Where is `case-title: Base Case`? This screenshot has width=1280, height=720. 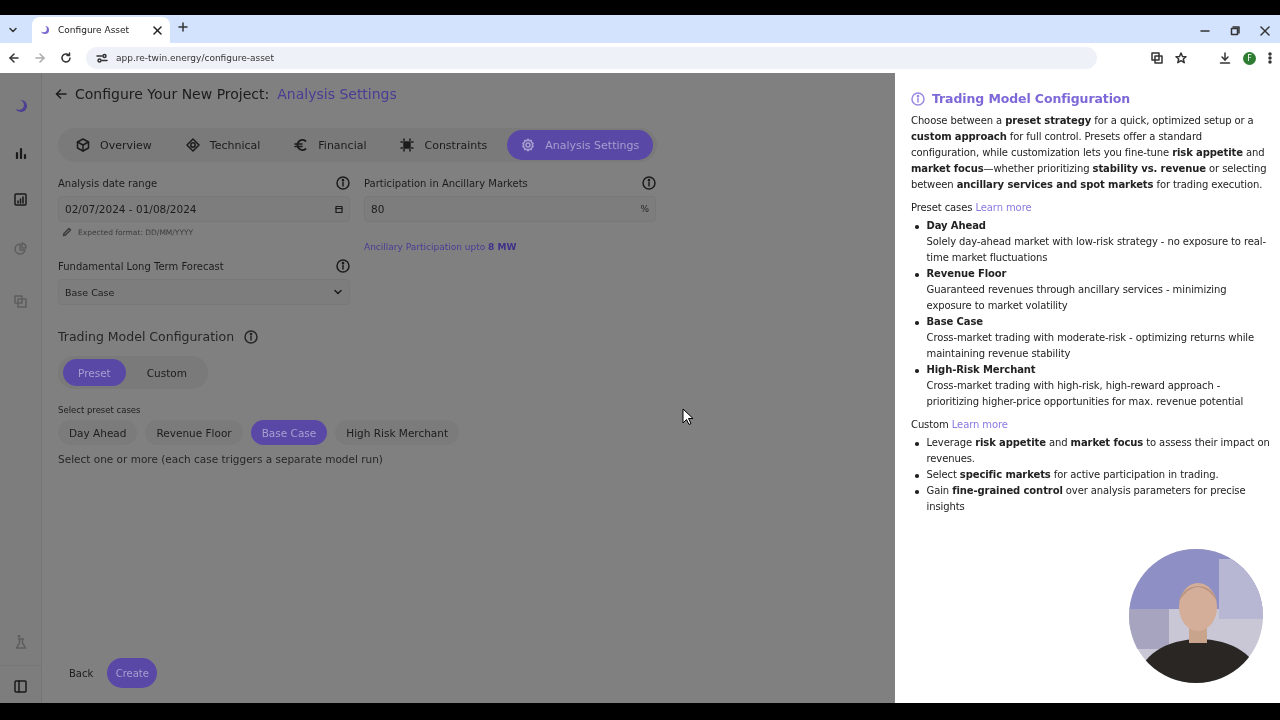
case-title: Base Case is located at coordinates (955, 322).